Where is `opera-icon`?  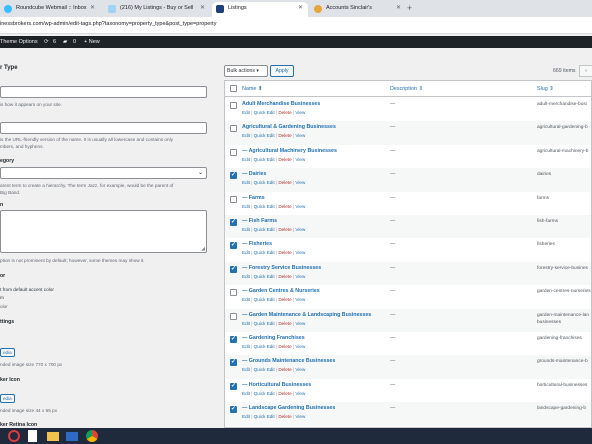
opera-icon is located at coordinates (14, 436).